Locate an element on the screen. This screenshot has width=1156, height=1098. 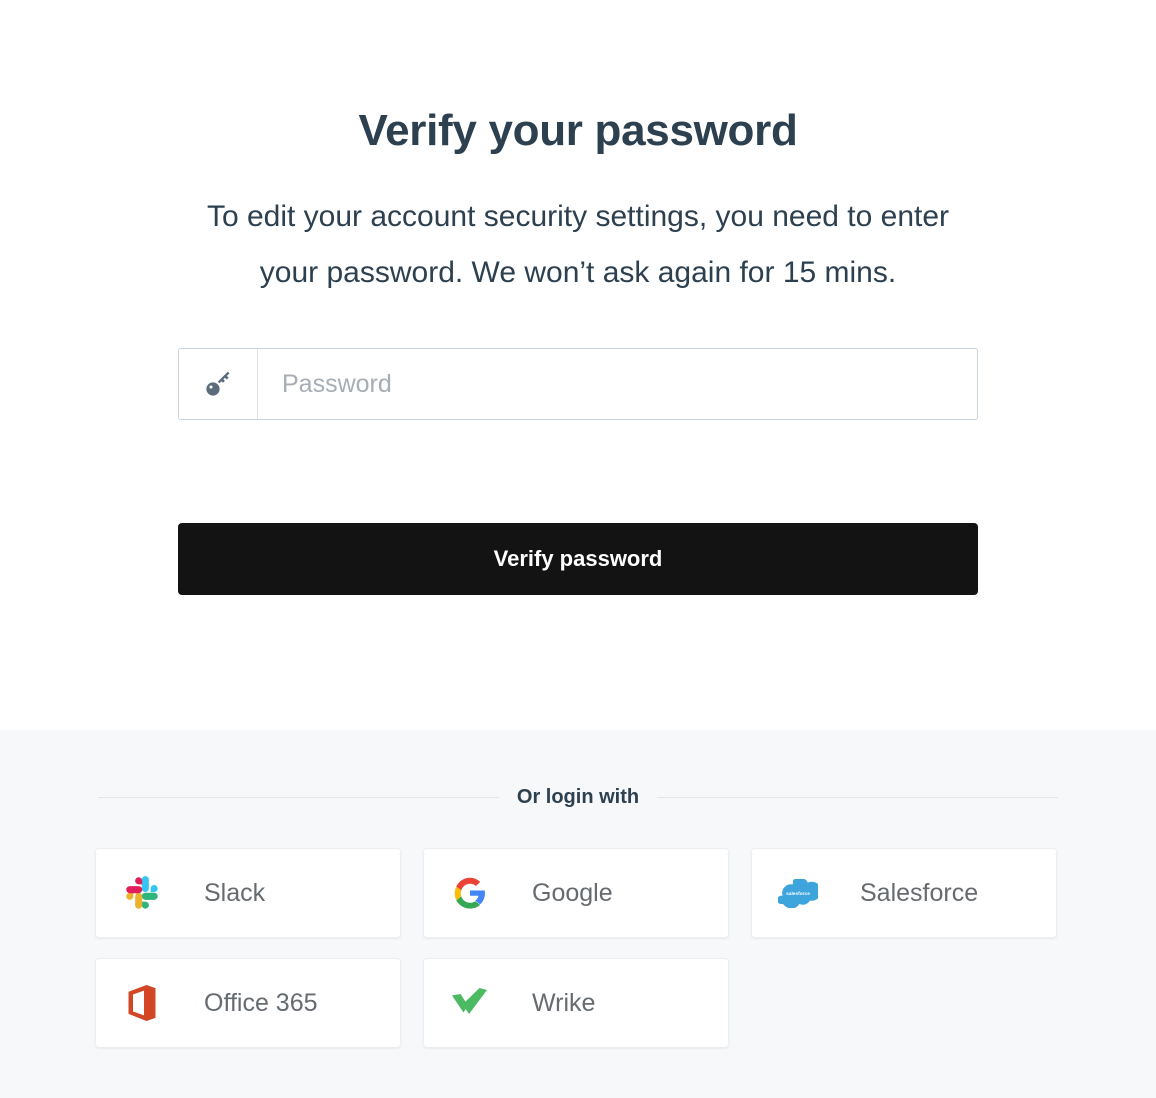
sso-provider-office365: Office 365 is located at coordinates (248, 1003).